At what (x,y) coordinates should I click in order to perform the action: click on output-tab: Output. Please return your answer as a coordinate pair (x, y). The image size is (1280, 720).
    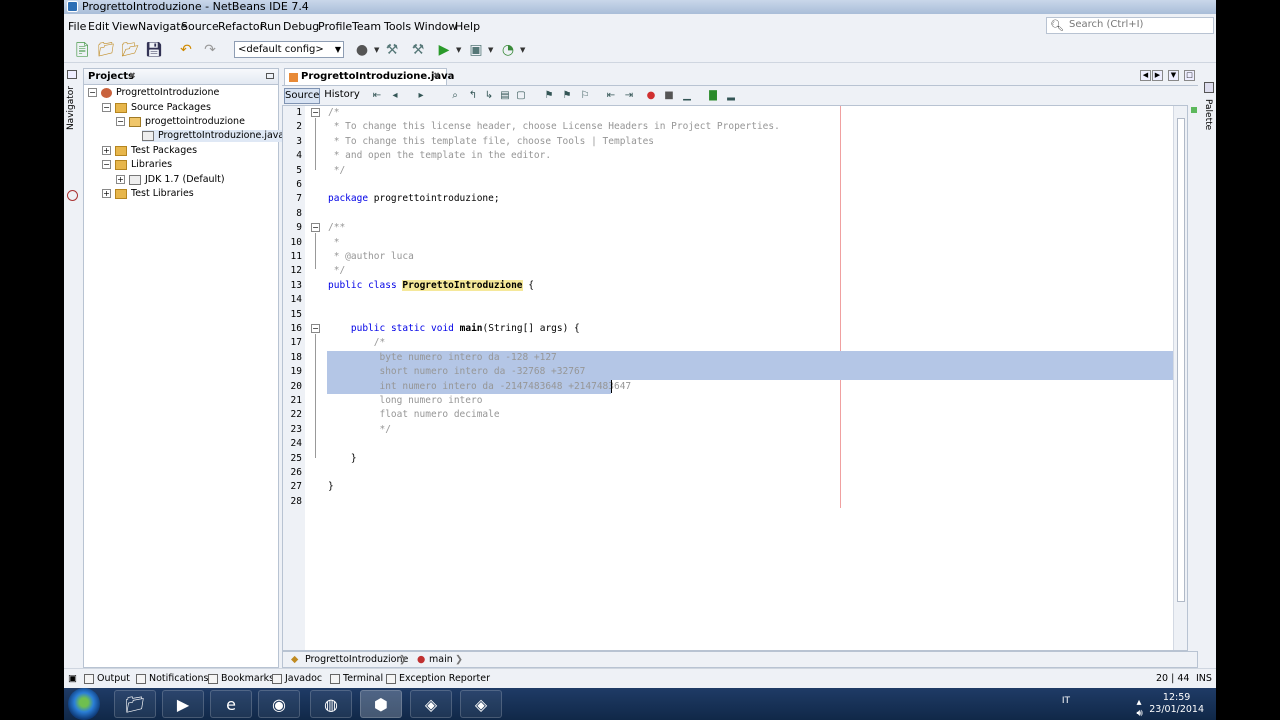
    Looking at the image, I should click on (107, 678).